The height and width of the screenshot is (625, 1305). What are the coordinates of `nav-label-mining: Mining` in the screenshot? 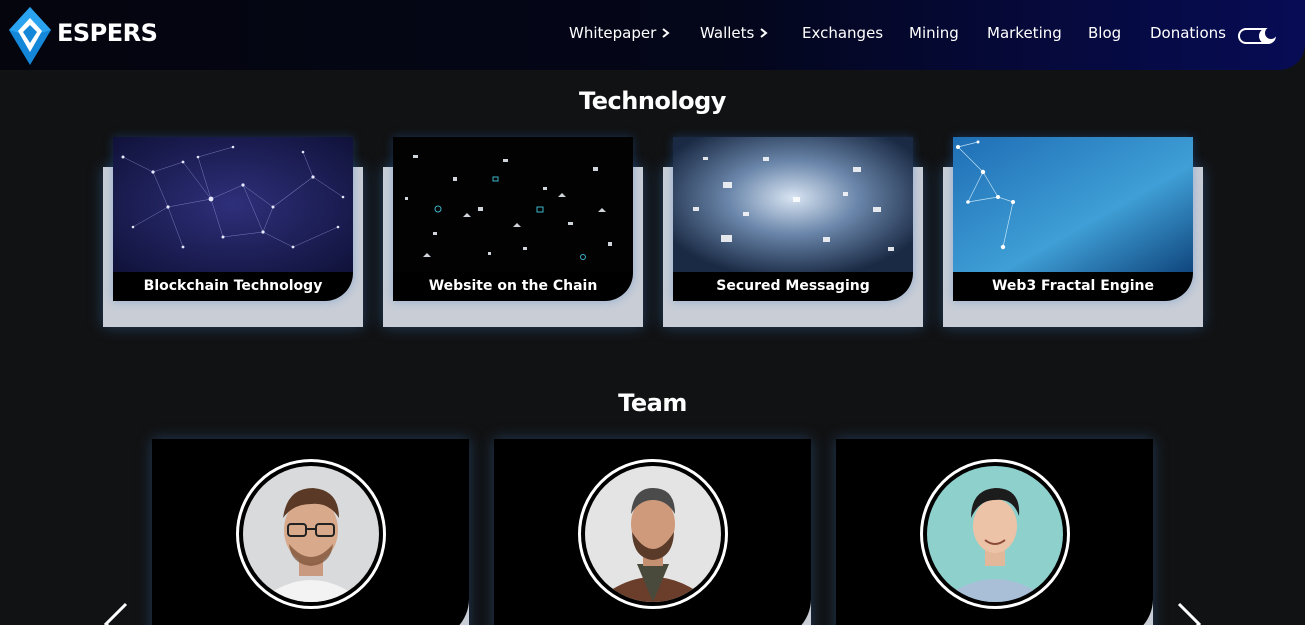 It's located at (934, 33).